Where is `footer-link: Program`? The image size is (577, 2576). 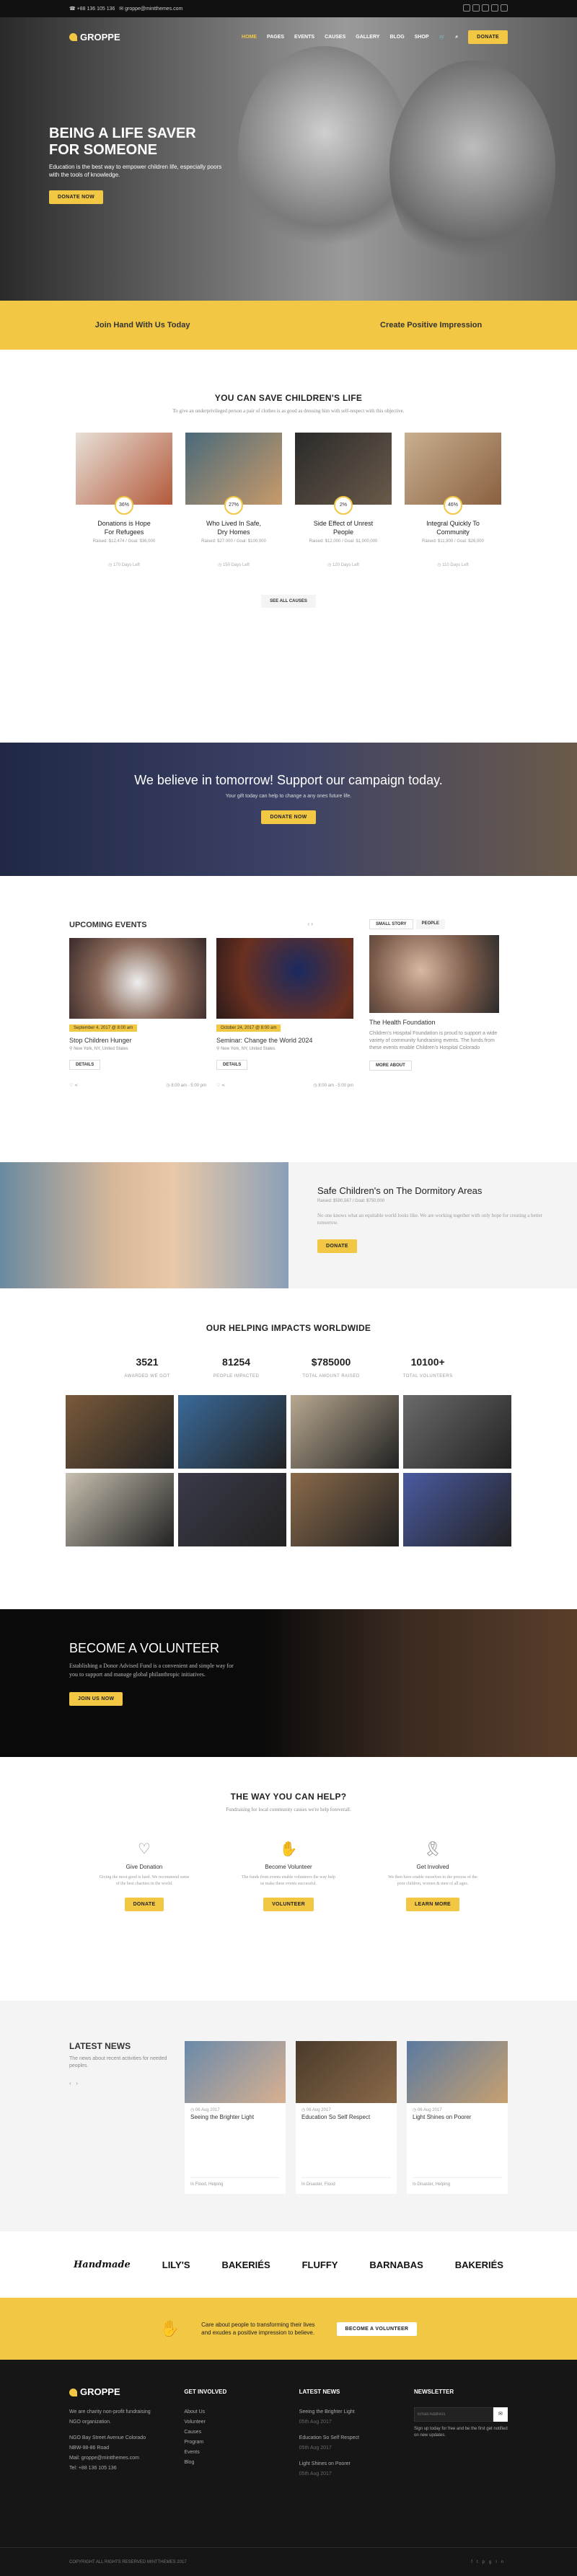
footer-link: Program is located at coordinates (227, 2443).